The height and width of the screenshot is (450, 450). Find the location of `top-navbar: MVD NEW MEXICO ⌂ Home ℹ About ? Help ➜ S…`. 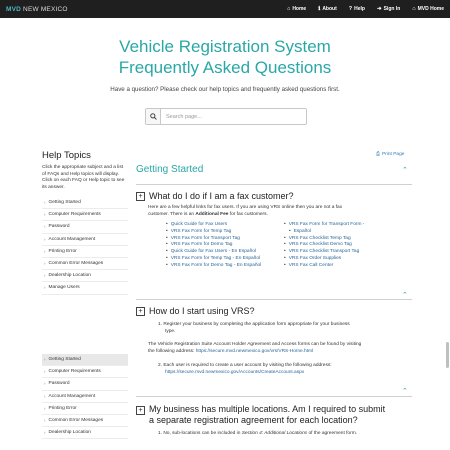

top-navbar: MVD NEW MEXICO ⌂ Home ℹ About ? Help ➜ S… is located at coordinates (225, 9).